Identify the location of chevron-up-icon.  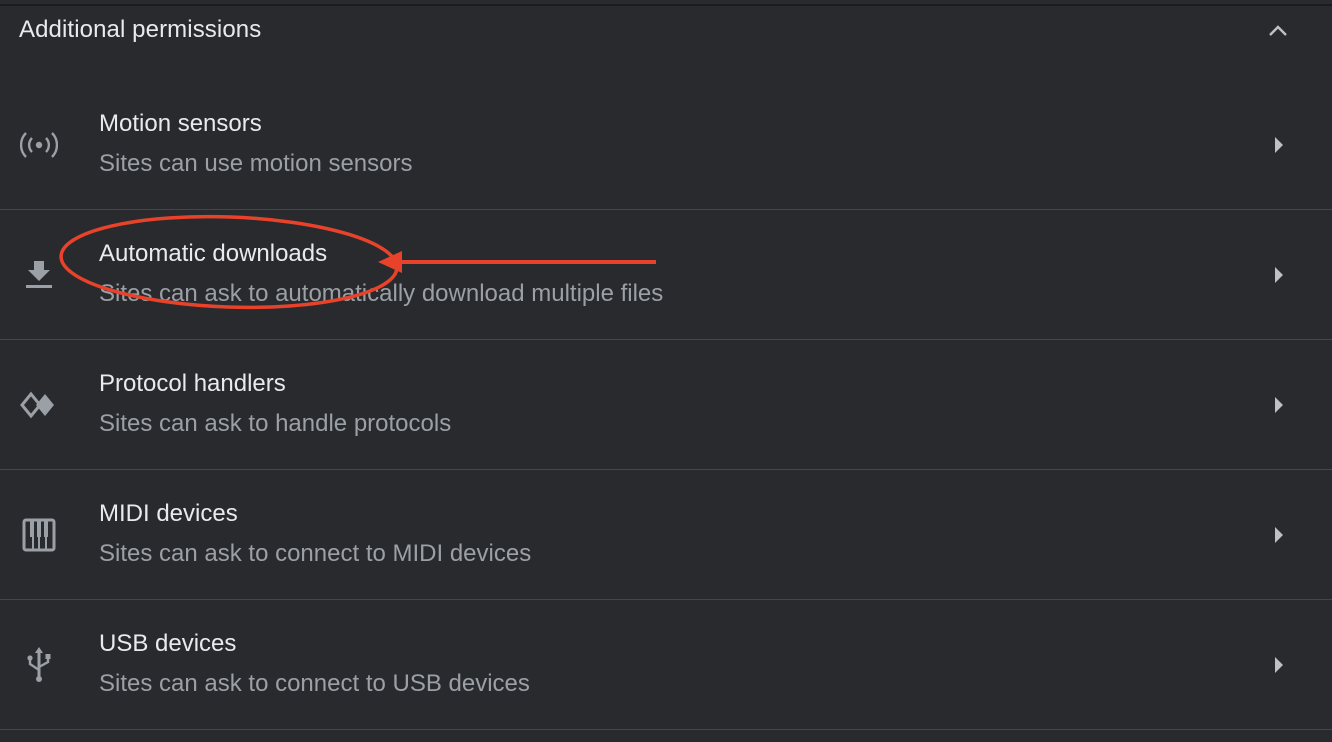
(1278, 30).